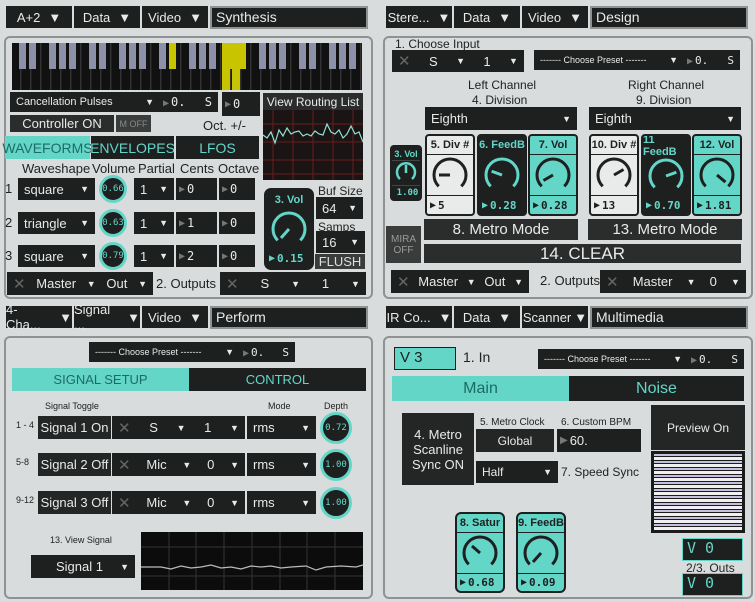 This screenshot has width=755, height=602. Describe the element at coordinates (289, 317) in the screenshot. I see `module-title: Perform` at that location.